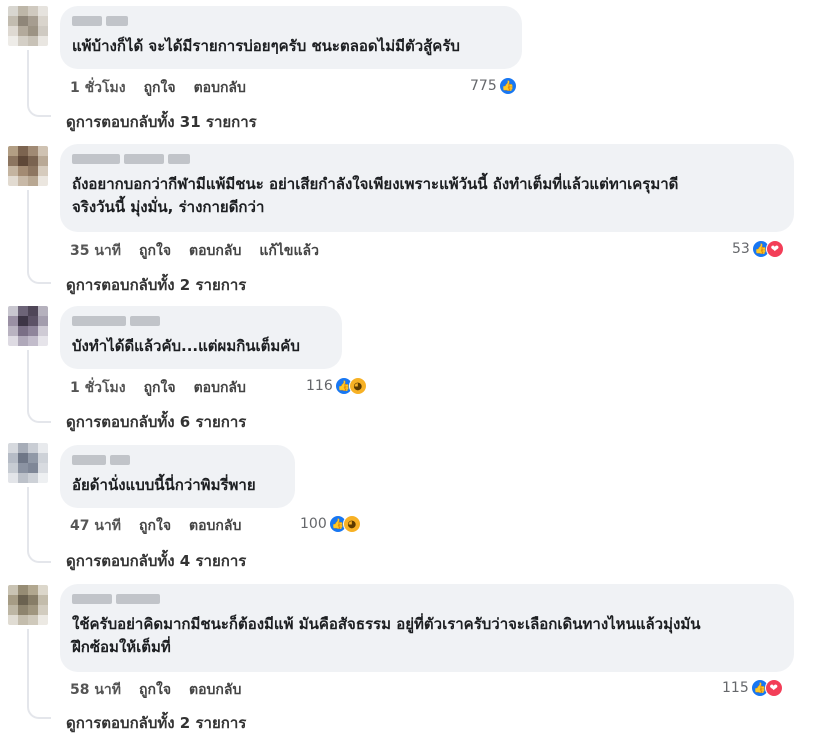 The height and width of the screenshot is (735, 820). What do you see at coordinates (156, 561) in the screenshot?
I see `view-replies-link: ดูการตอบกลับทั้ง 4 รายการ` at bounding box center [156, 561].